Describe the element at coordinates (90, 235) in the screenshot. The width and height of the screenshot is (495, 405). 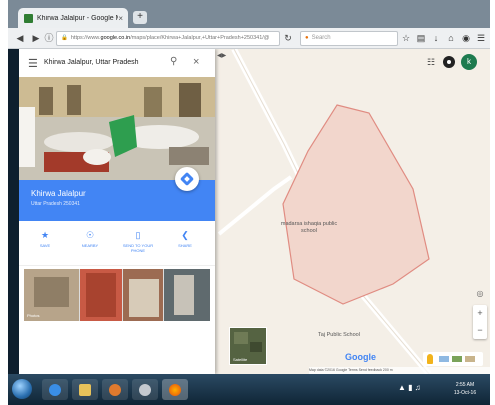
I see `nearby-icon: ☉` at that location.